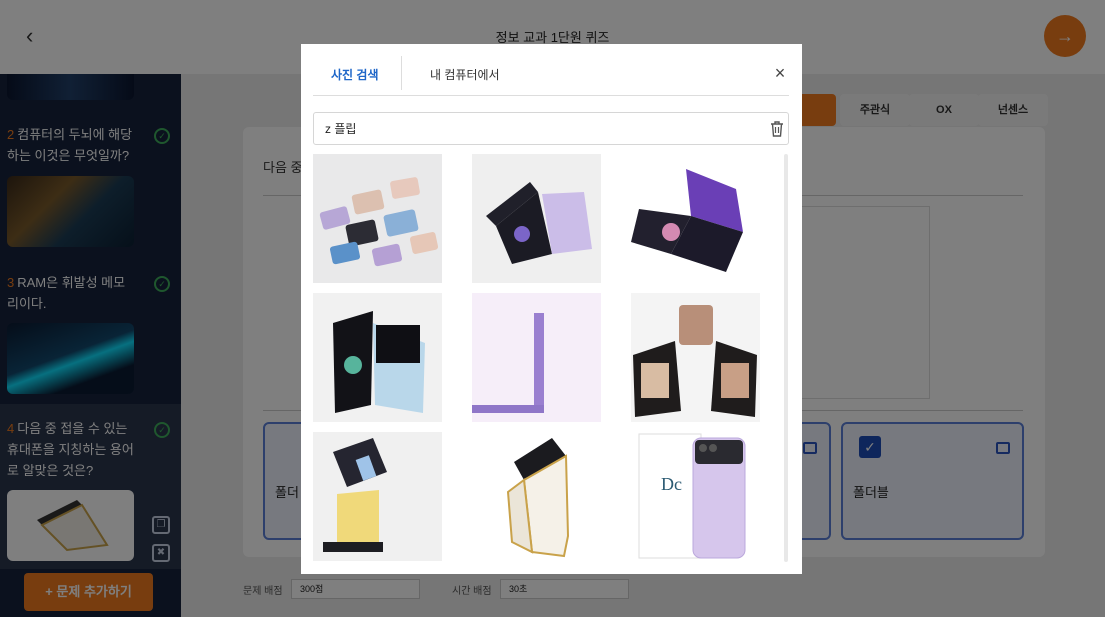 The height and width of the screenshot is (617, 1105). What do you see at coordinates (780, 73) in the screenshot?
I see `close-icon: ×` at bounding box center [780, 73].